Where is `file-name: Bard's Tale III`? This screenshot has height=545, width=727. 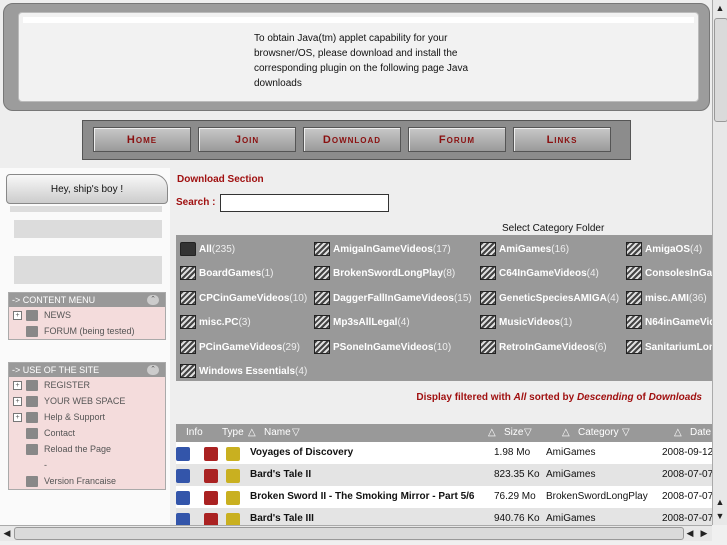
file-name: Bard's Tale III is located at coordinates (282, 518).